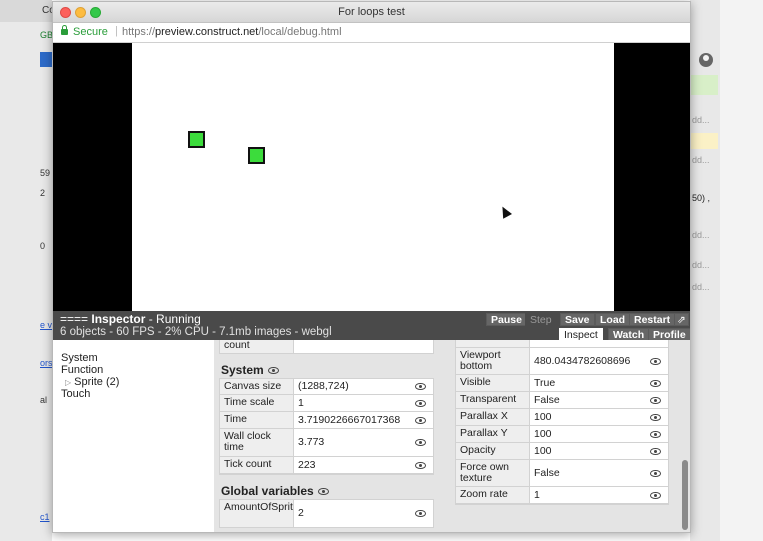 This screenshot has height=541, width=763. Describe the element at coordinates (371, 12) in the screenshot. I see `title-bar: For loops test` at that location.